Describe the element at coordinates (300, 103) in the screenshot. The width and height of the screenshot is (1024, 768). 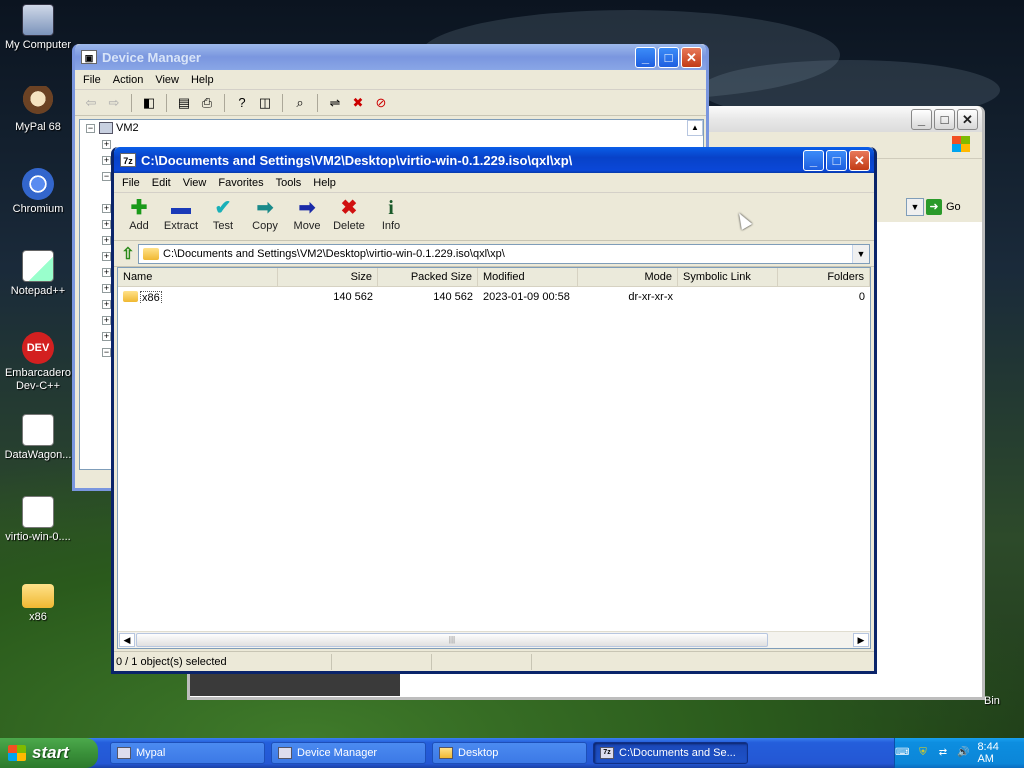
I see `scan-hardware-icon: ⌕` at that location.